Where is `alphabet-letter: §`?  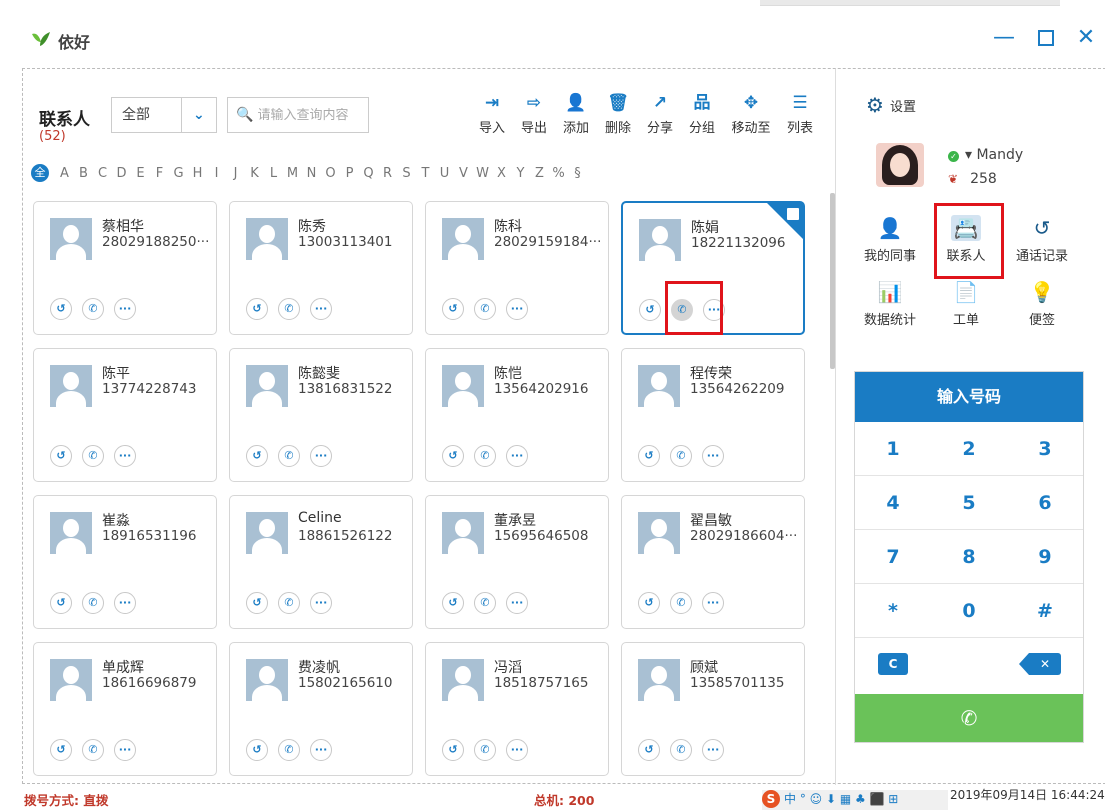
alphabet-letter: § is located at coordinates (577, 173).